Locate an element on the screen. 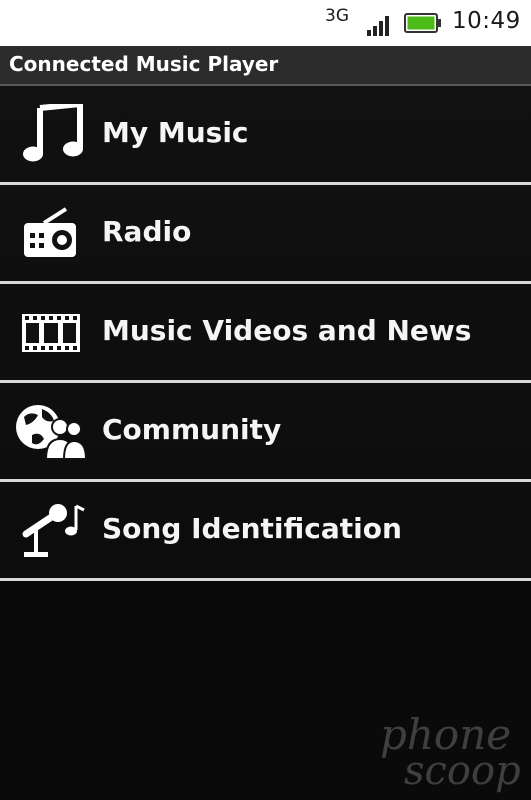  menu-item-radio: Radio is located at coordinates (265, 234).